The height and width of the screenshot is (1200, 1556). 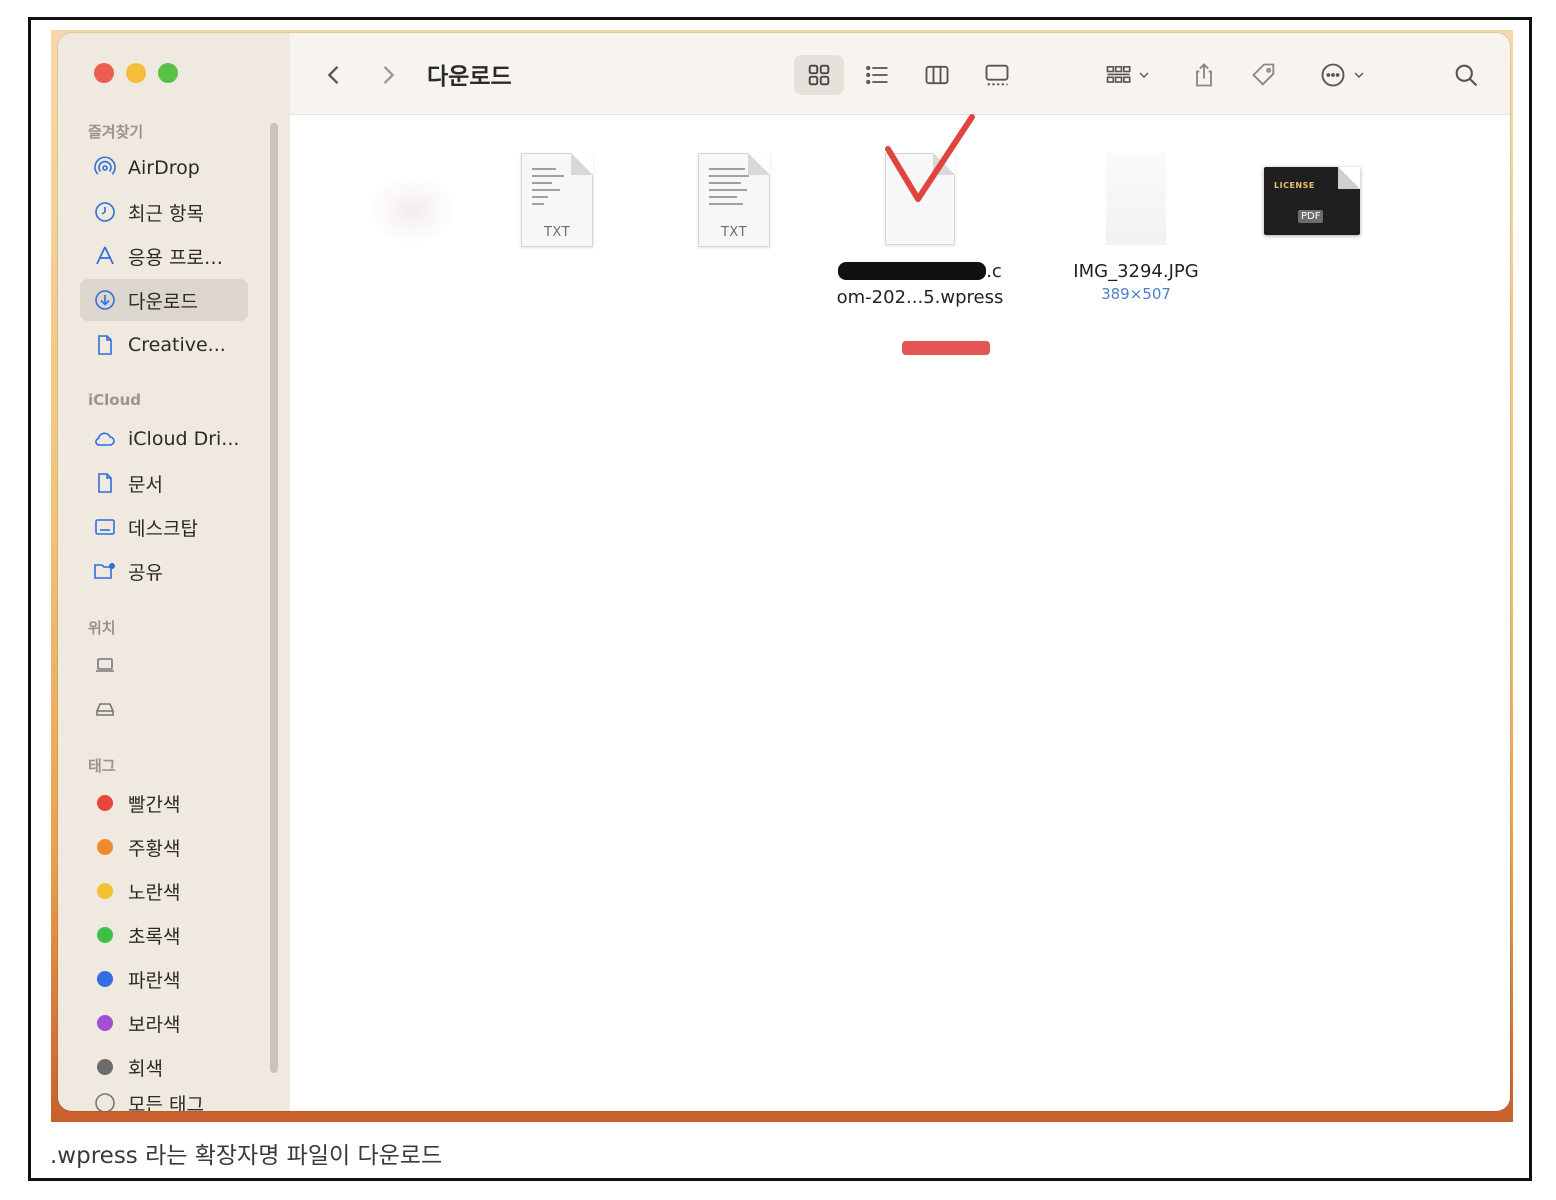 I want to click on file-item-txt-1: TXT, so click(x=557, y=200).